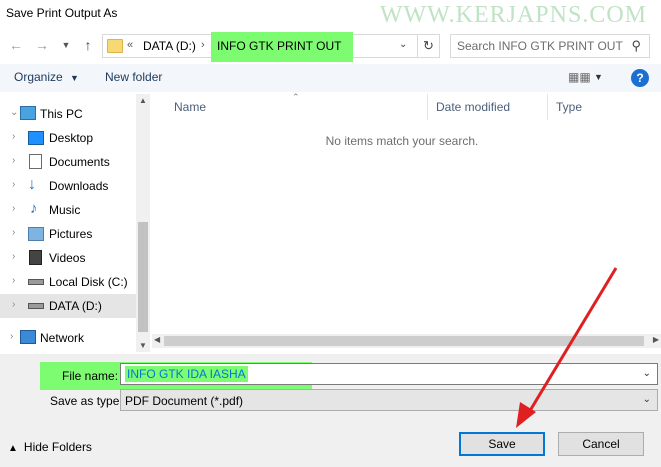 The height and width of the screenshot is (467, 661). Describe the element at coordinates (61, 114) in the screenshot. I see `sidebar-item-label: This PC` at that location.